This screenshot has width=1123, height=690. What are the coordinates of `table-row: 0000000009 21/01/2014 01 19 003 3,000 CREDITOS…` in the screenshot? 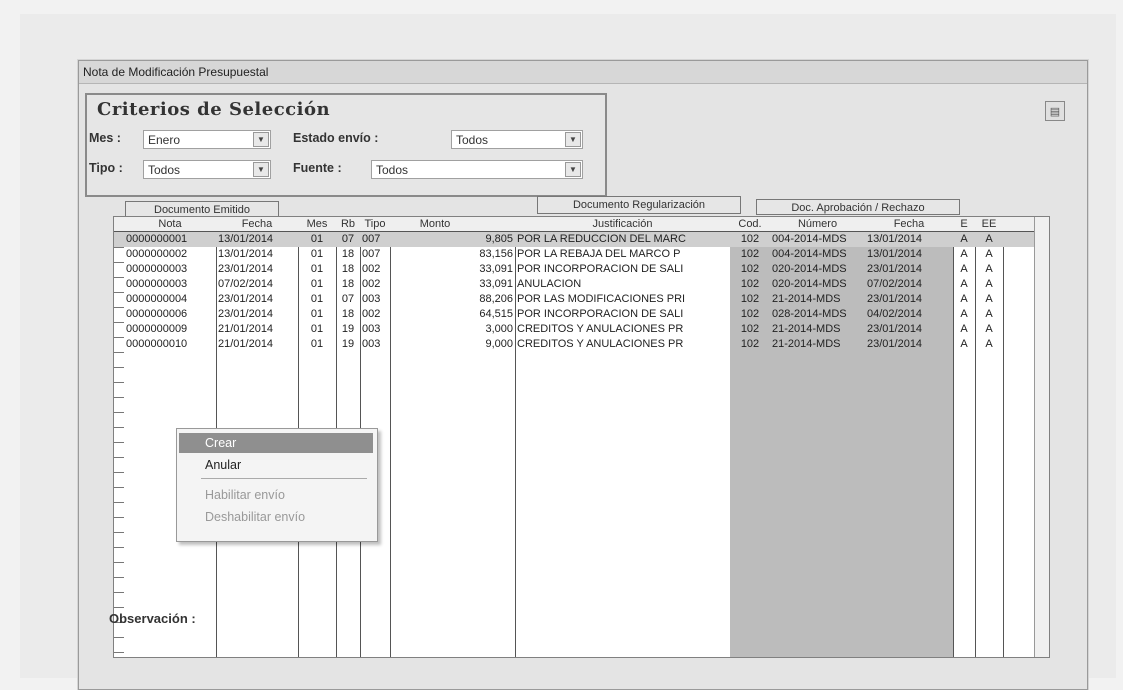 It's located at (581, 329).